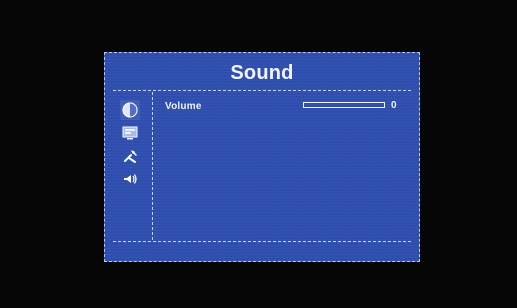 The width and height of the screenshot is (517, 308). I want to click on tab-picture, so click(130, 110).